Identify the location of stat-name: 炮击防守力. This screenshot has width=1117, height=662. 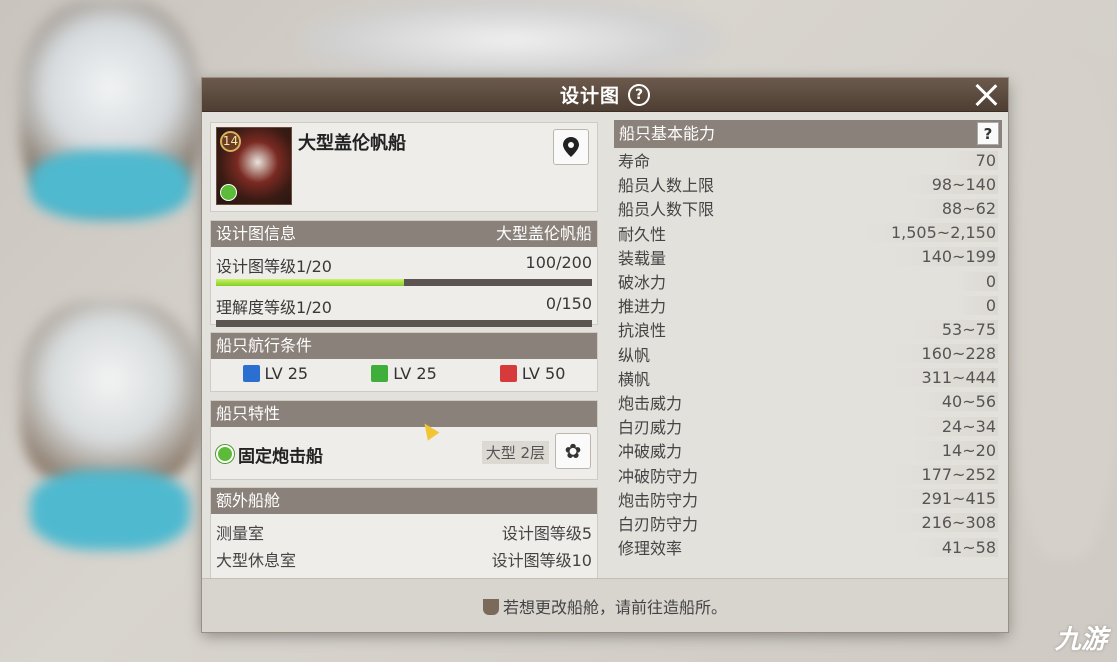
(658, 500).